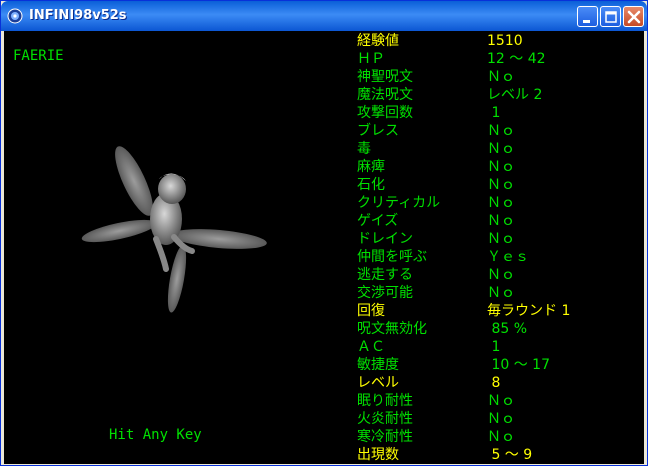  I want to click on stat-label: 眠り耐性, so click(385, 401).